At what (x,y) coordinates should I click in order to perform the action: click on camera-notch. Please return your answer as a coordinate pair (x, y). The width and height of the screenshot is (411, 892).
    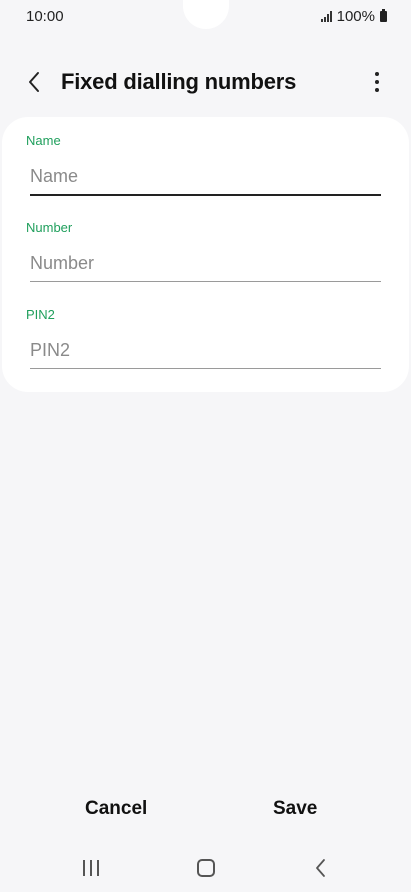
    Looking at the image, I should click on (206, 14).